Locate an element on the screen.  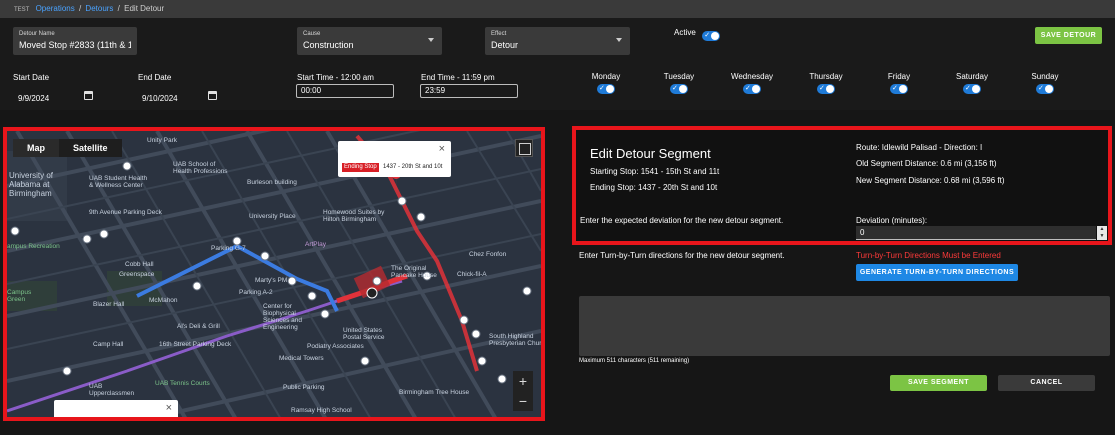
cause-label: Cause is located at coordinates (312, 34).